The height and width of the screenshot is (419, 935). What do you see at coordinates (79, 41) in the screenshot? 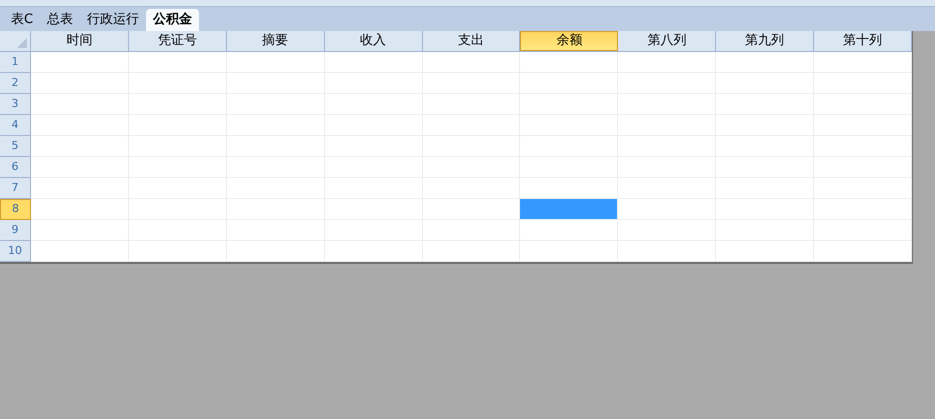
I see `column-header: 时间` at bounding box center [79, 41].